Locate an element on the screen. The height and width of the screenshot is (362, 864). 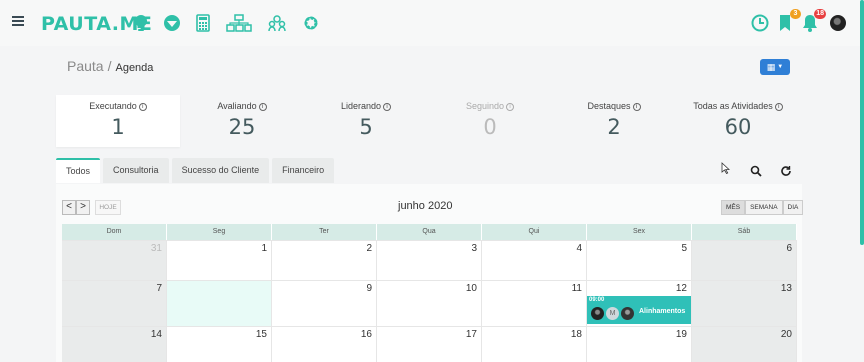
day-cell: 14 is located at coordinates (114, 344).